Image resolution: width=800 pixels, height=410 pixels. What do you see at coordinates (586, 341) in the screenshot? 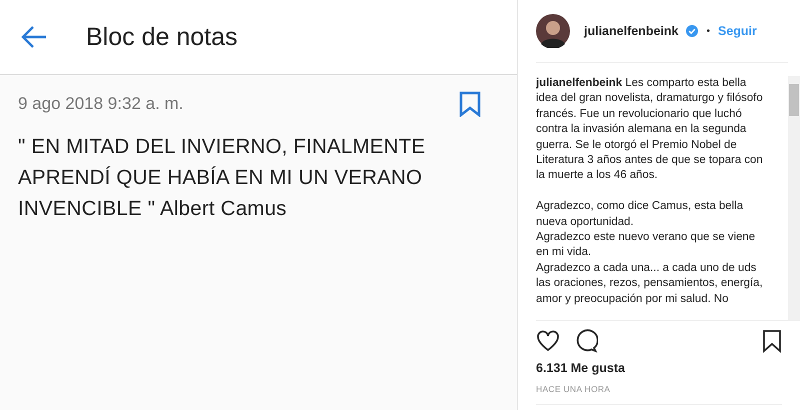
I see `comment-icon` at bounding box center [586, 341].